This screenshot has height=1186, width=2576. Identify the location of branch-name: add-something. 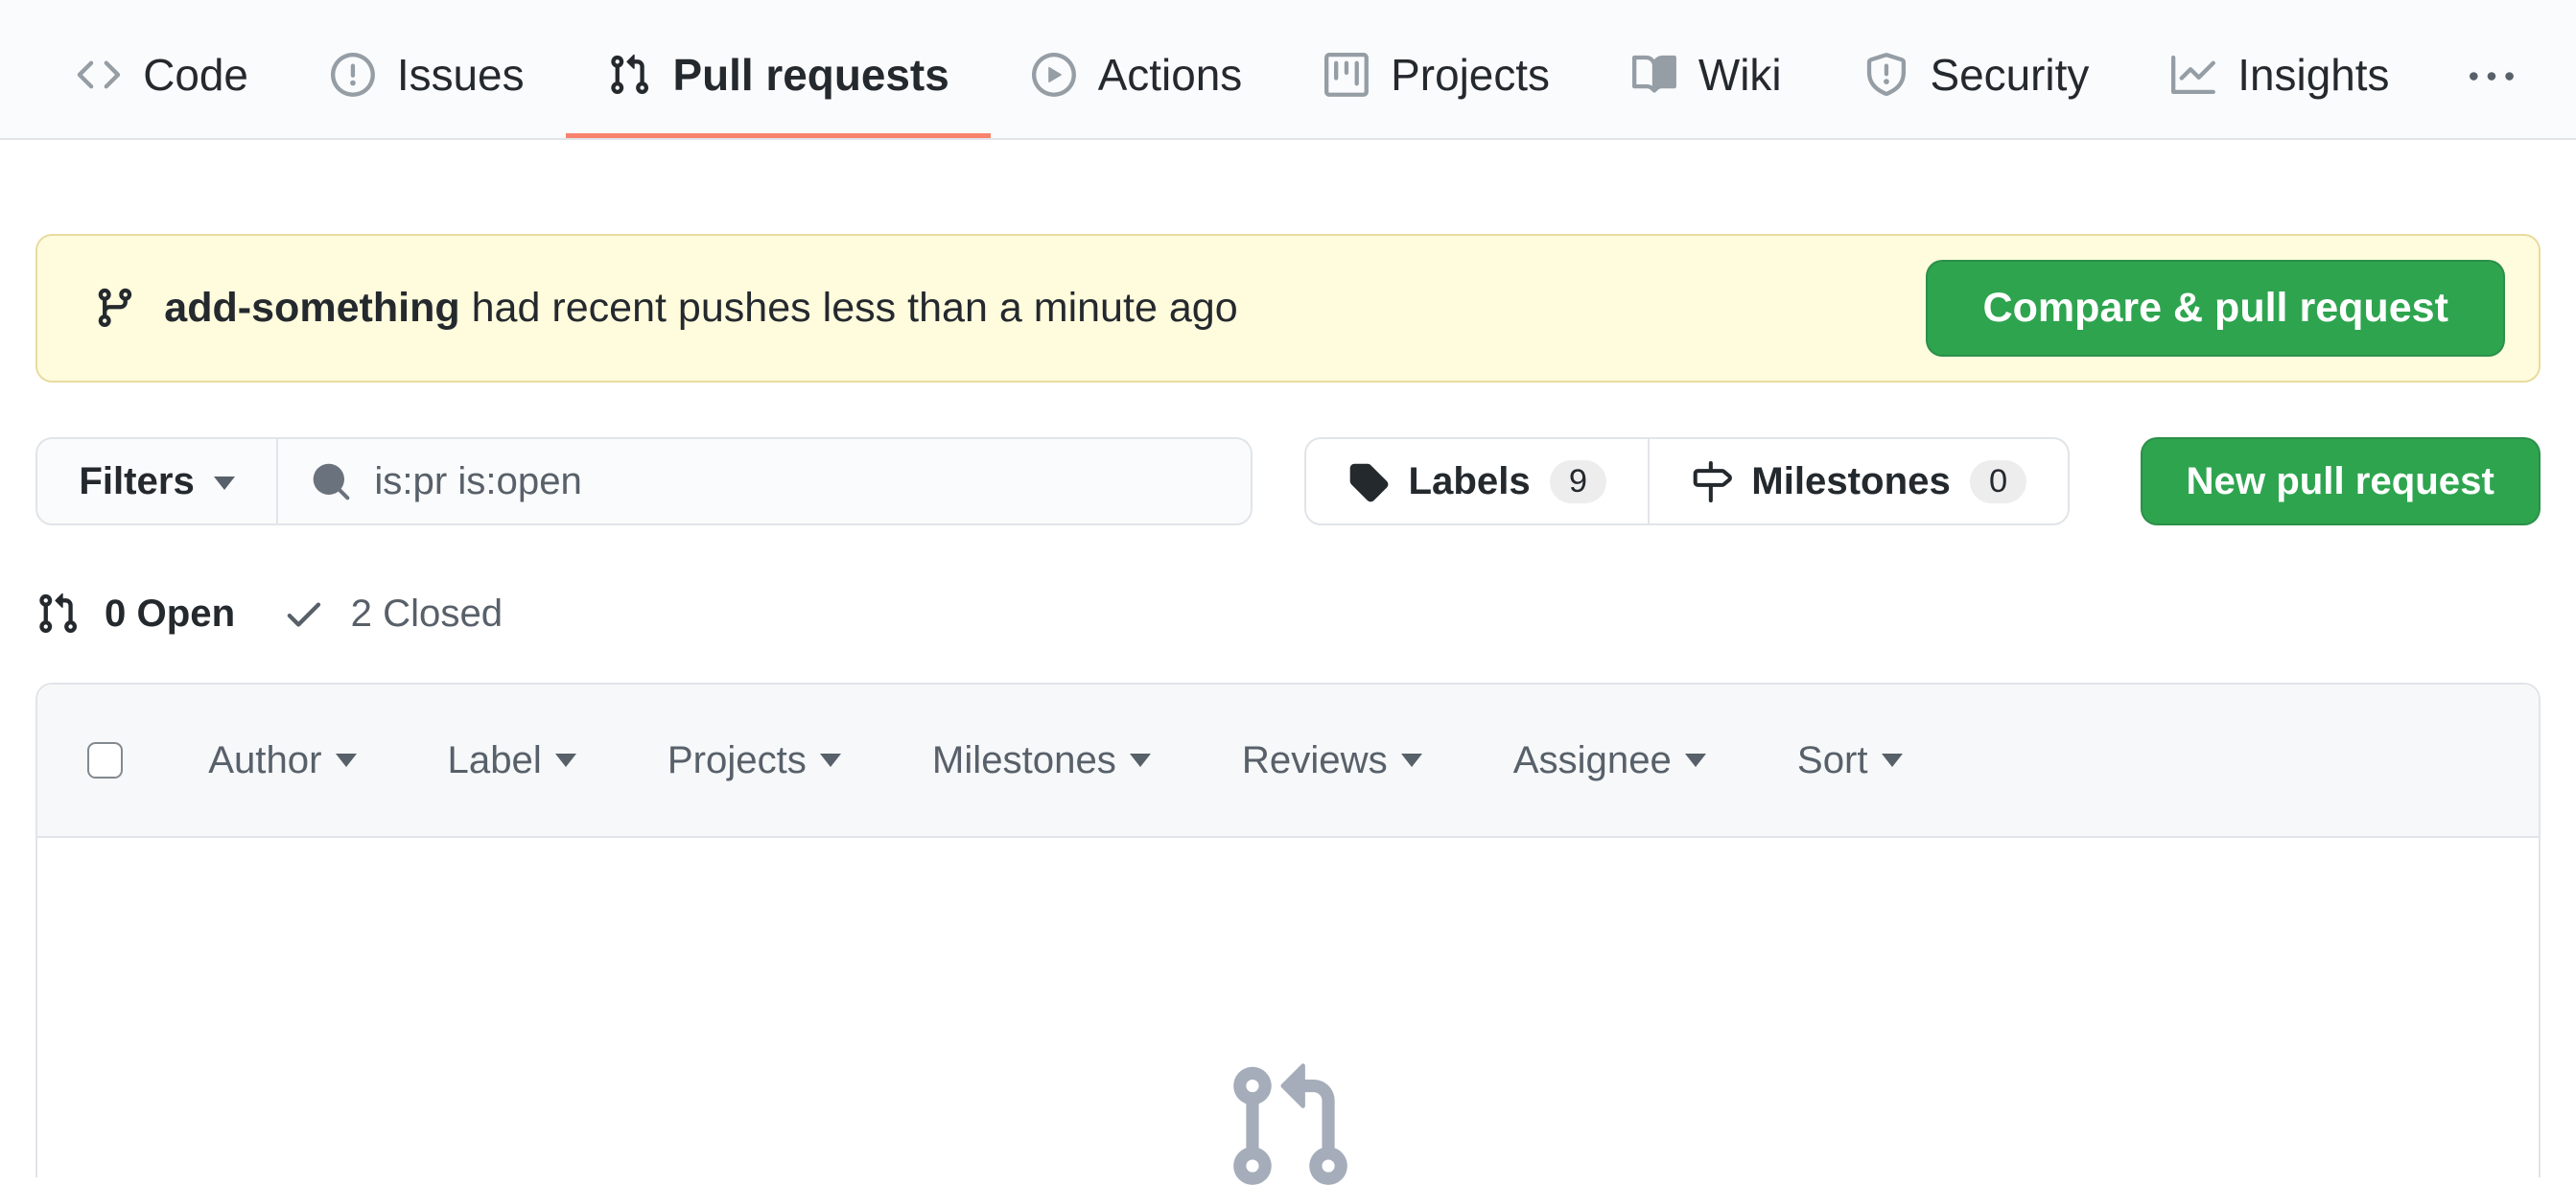
(312, 307).